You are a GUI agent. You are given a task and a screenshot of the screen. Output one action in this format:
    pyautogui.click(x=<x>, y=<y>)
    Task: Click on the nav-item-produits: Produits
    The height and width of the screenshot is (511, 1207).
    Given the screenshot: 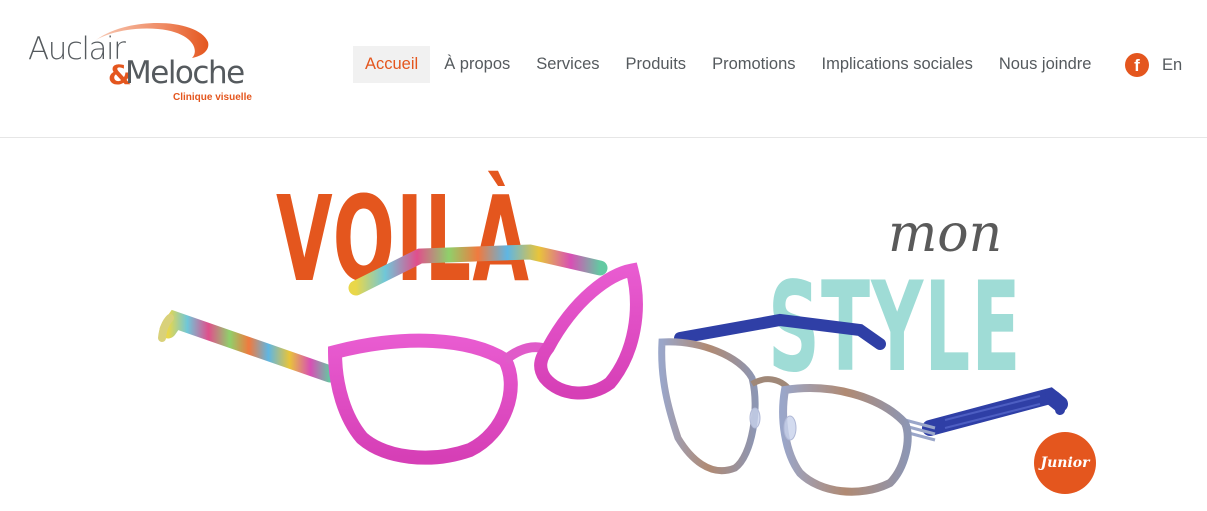 What is the action you would take?
    pyautogui.click(x=656, y=64)
    